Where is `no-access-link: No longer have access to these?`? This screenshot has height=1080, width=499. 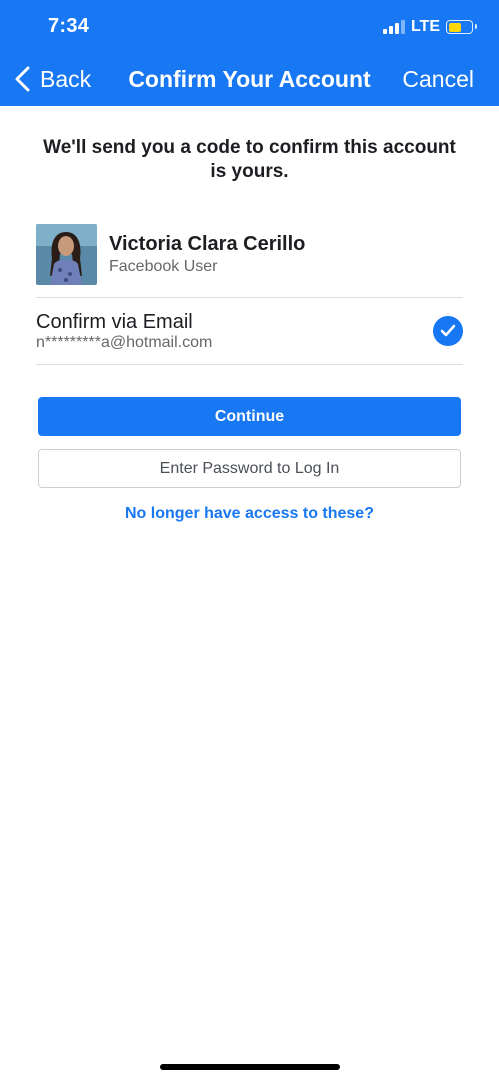
no-access-link: No longer have access to these? is located at coordinates (249, 514).